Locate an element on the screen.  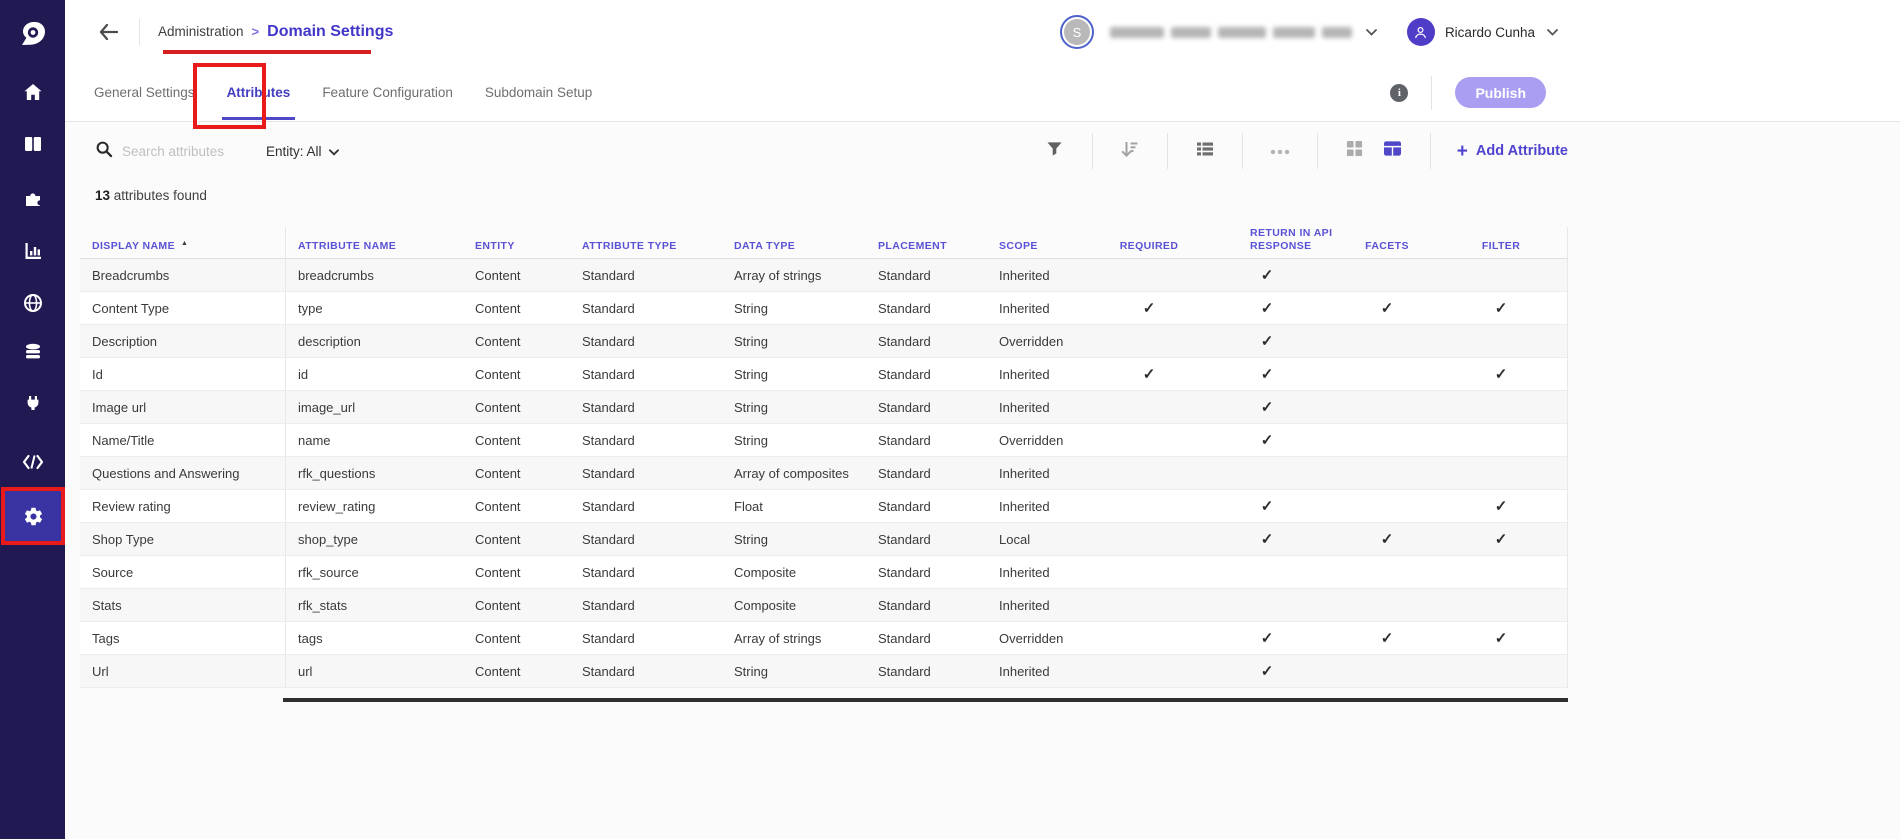
sidebar-item-settings is located at coordinates (33, 516).